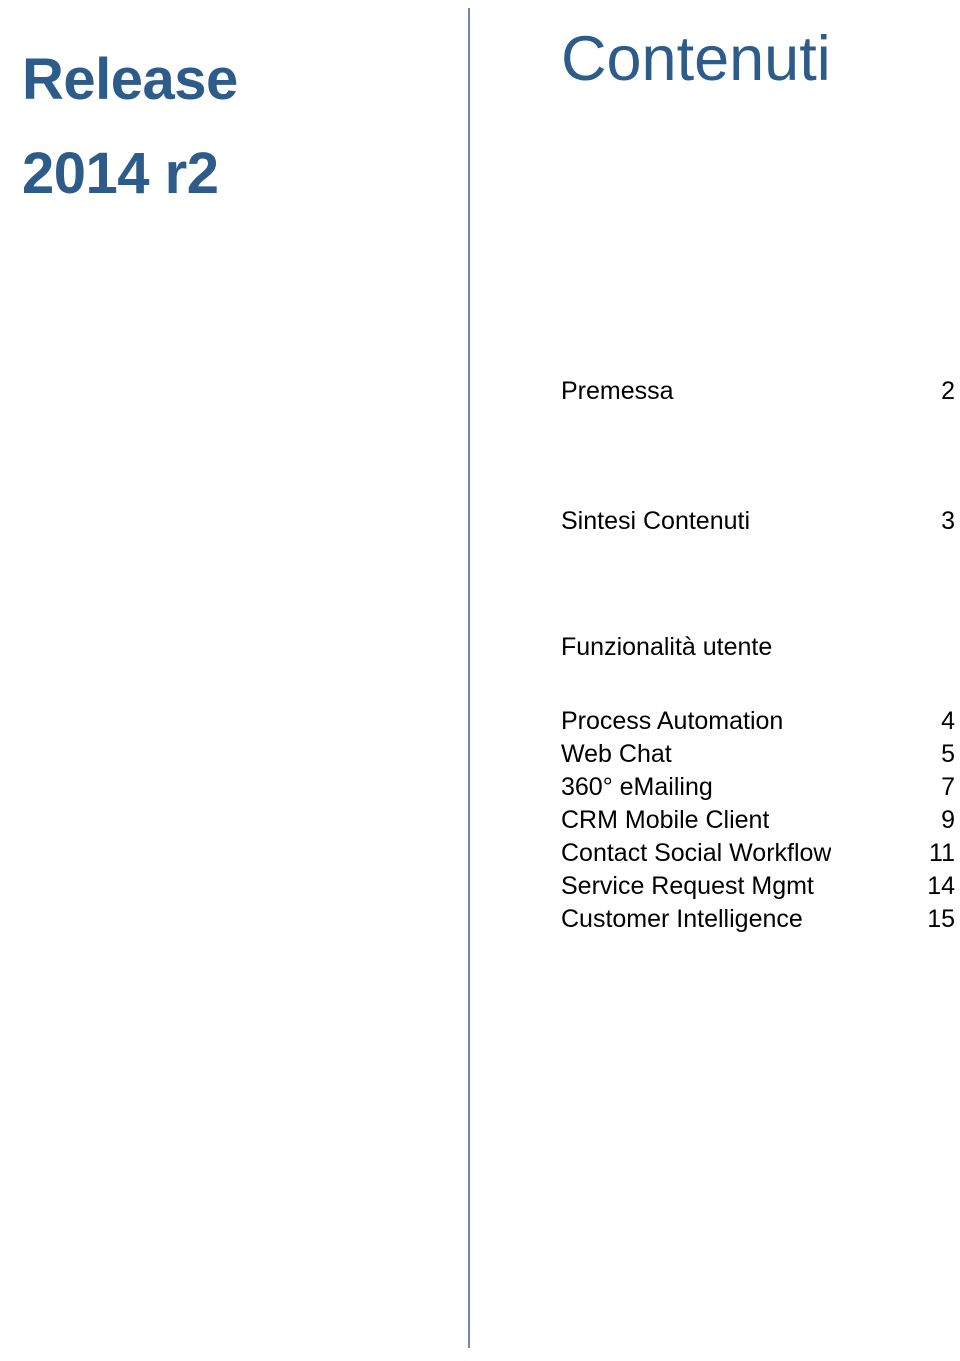  Describe the element at coordinates (120, 173) in the screenshot. I see `release-title-line-2: 2014 r2` at that location.